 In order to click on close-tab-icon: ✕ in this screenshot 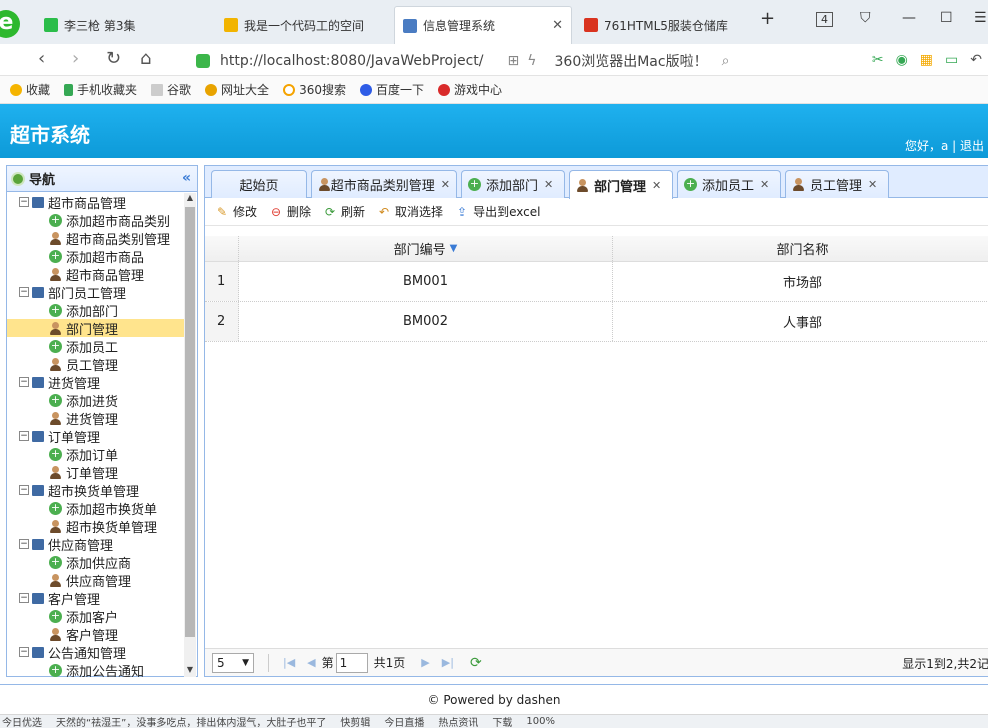, I will do `click(553, 25)`.